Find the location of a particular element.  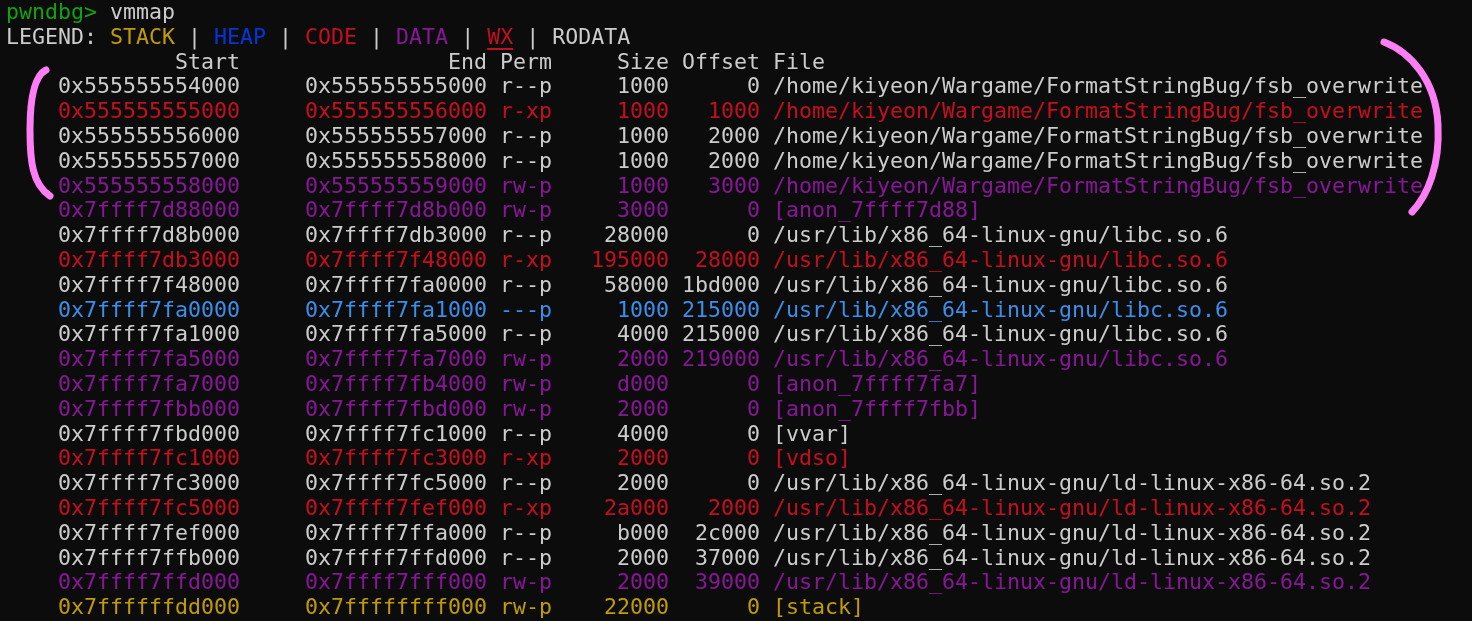

offset-header: Offset is located at coordinates (721, 62).